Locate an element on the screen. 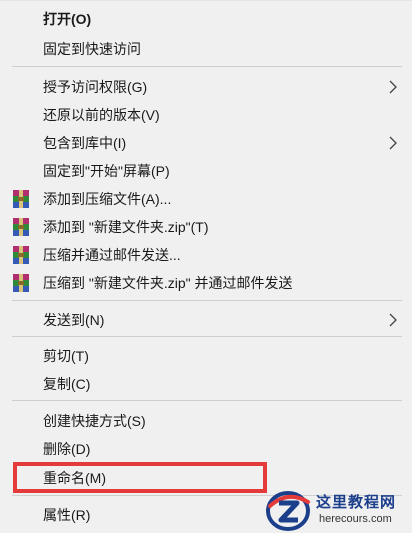 The width and height of the screenshot is (412, 533). menu-item-label: 包含到库中(I) is located at coordinates (85, 143).